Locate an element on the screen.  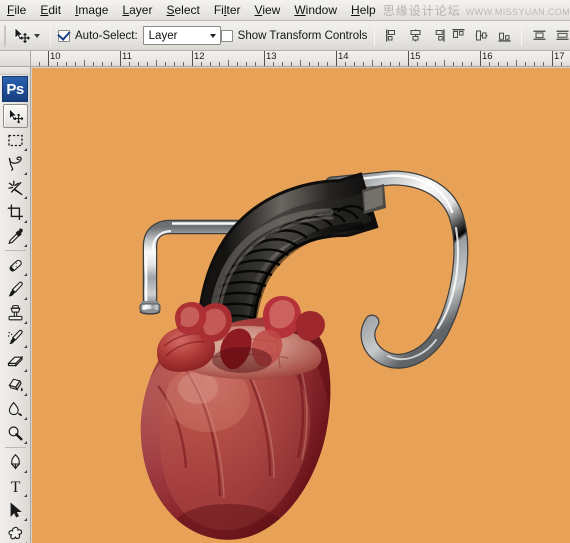
tool-lasso is located at coordinates (15, 164).